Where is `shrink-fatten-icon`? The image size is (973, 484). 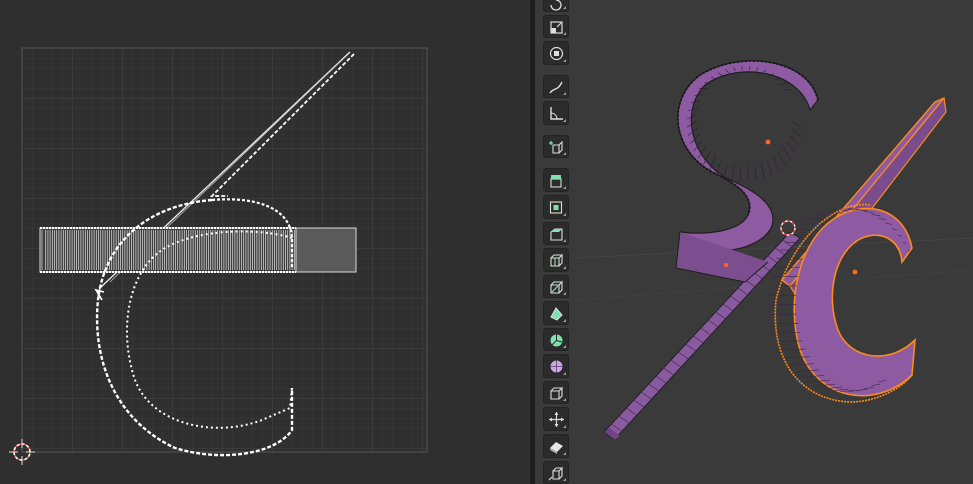
shrink-fatten-icon is located at coordinates (556, 420).